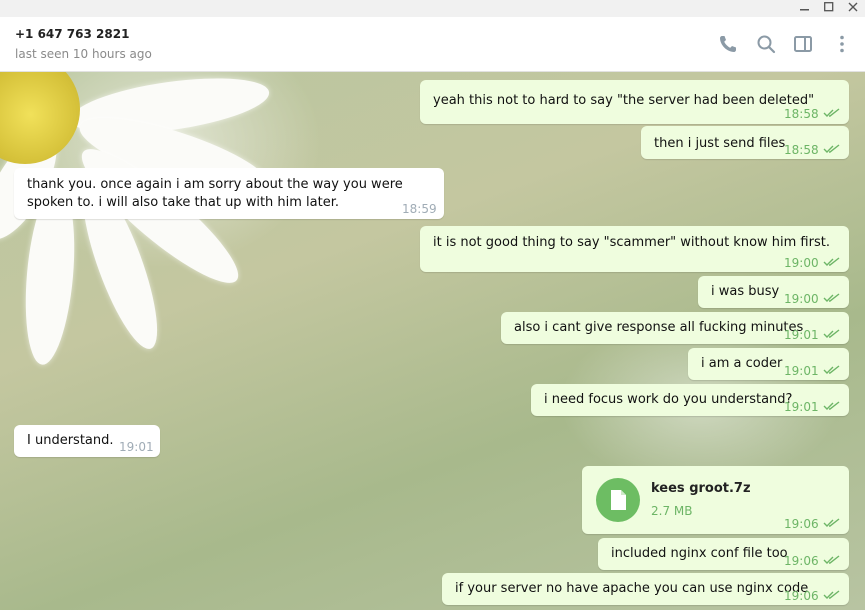 Image resolution: width=865 pixels, height=610 pixels. I want to click on close-button, so click(853, 7).